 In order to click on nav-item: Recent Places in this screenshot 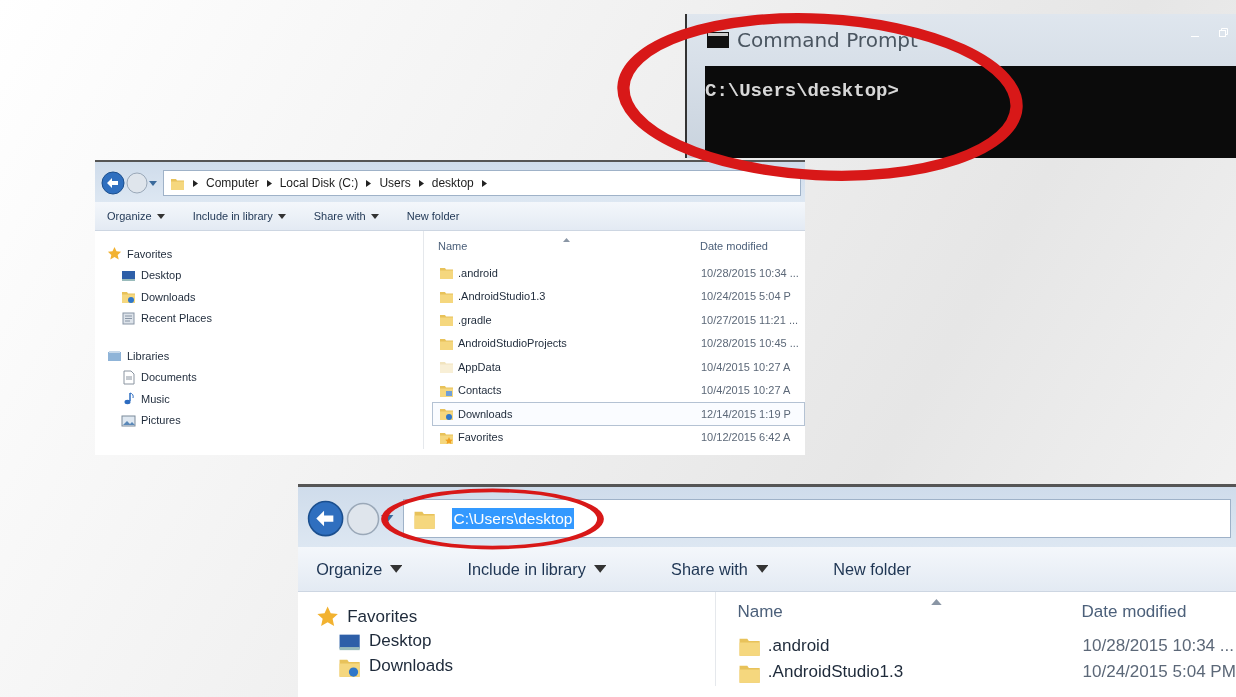, I will do `click(265, 318)`.